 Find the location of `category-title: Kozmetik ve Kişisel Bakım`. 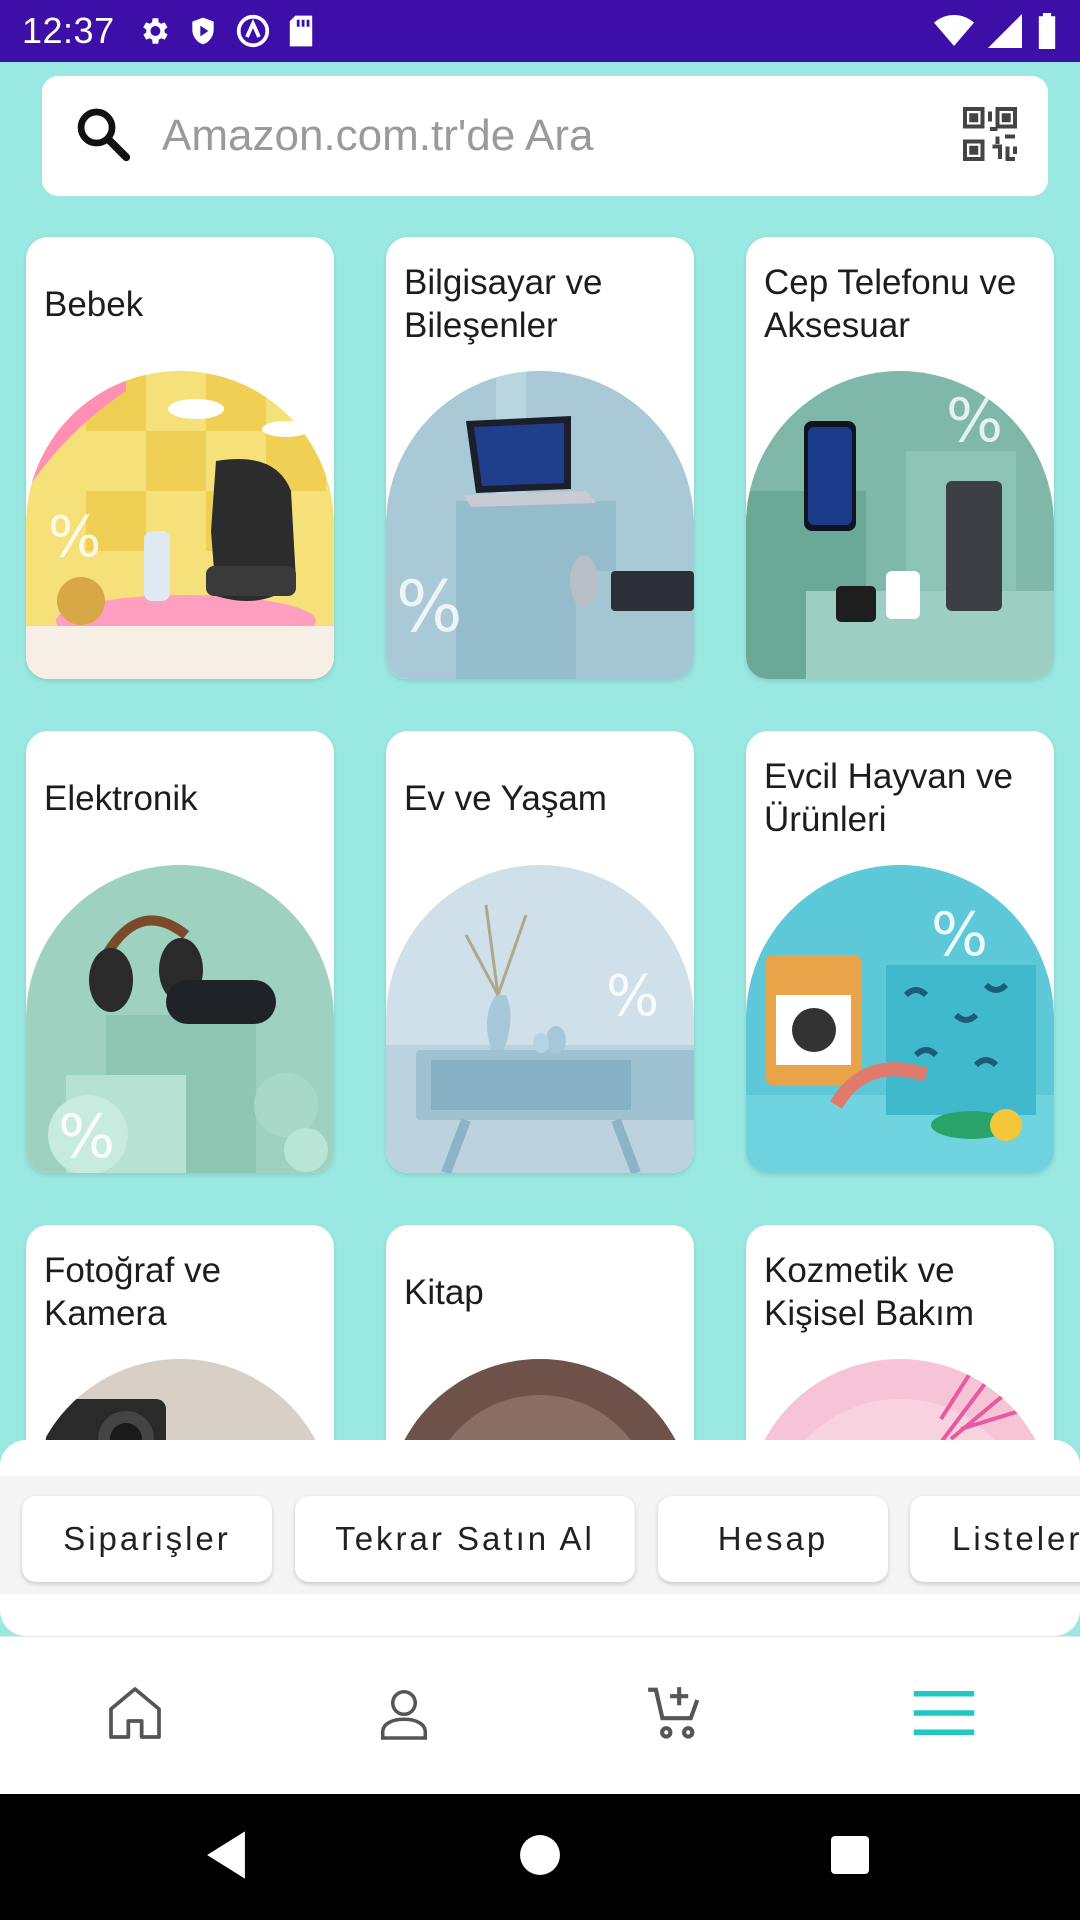

category-title: Kozmetik ve Kişisel Bakım is located at coordinates (869, 1292).